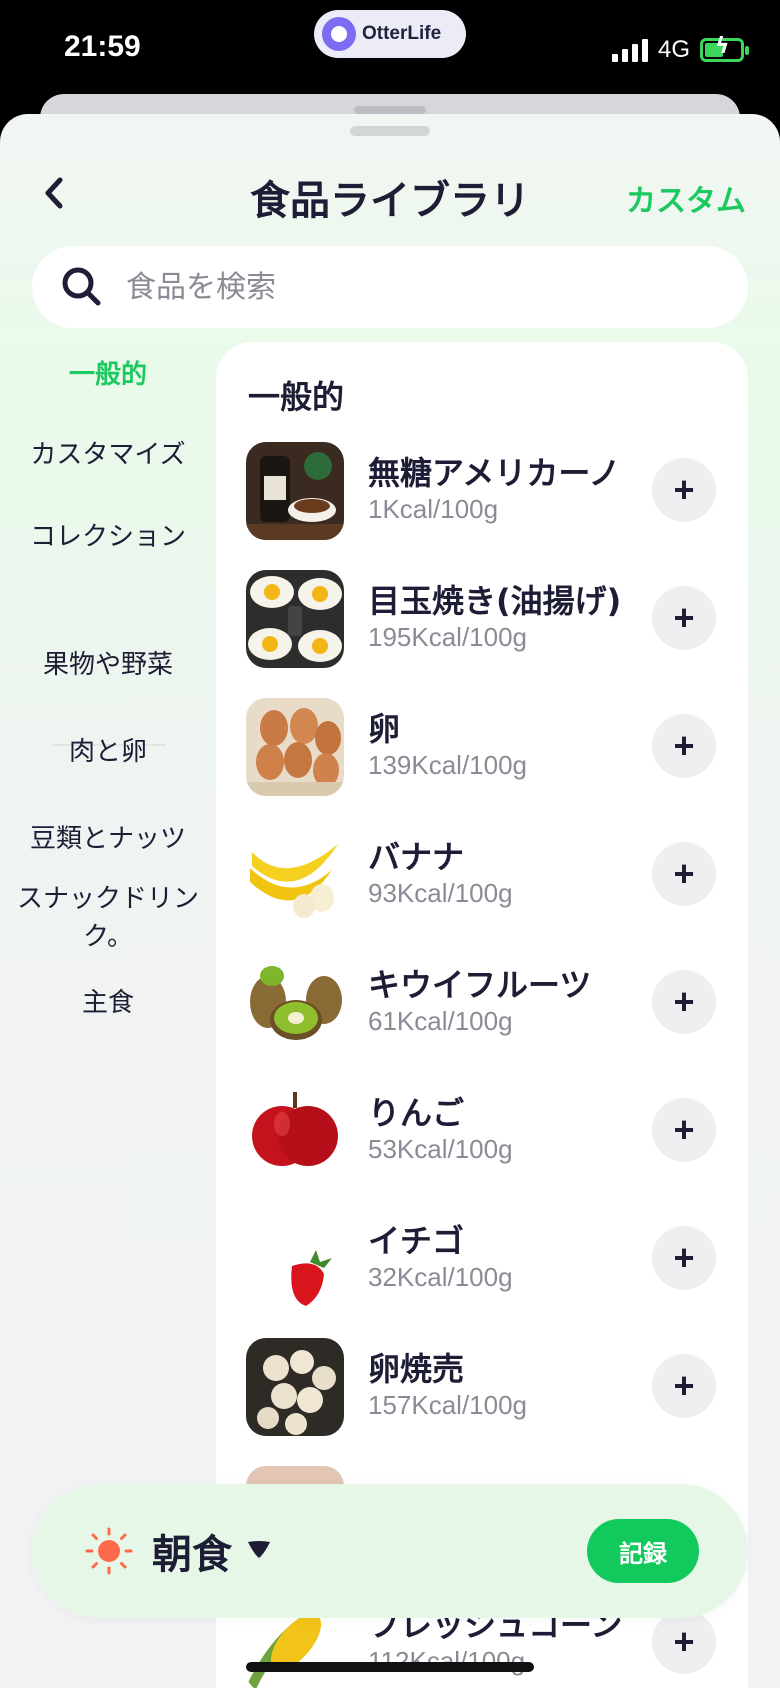 The width and height of the screenshot is (780, 1688). What do you see at coordinates (108, 839) in the screenshot?
I see `category-beans-nuts: 豆類とナッツ` at bounding box center [108, 839].